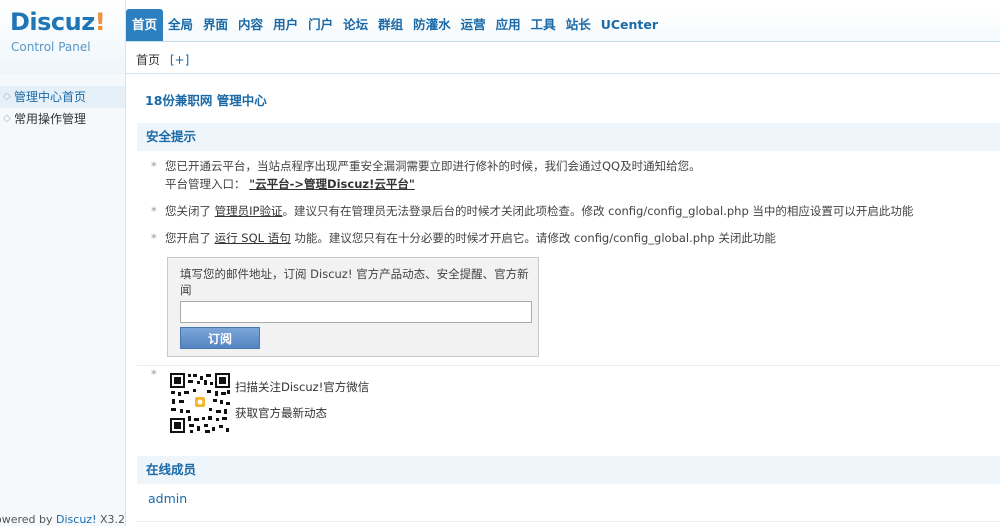  Describe the element at coordinates (543, 25) in the screenshot. I see `nav-item: 工具` at that location.